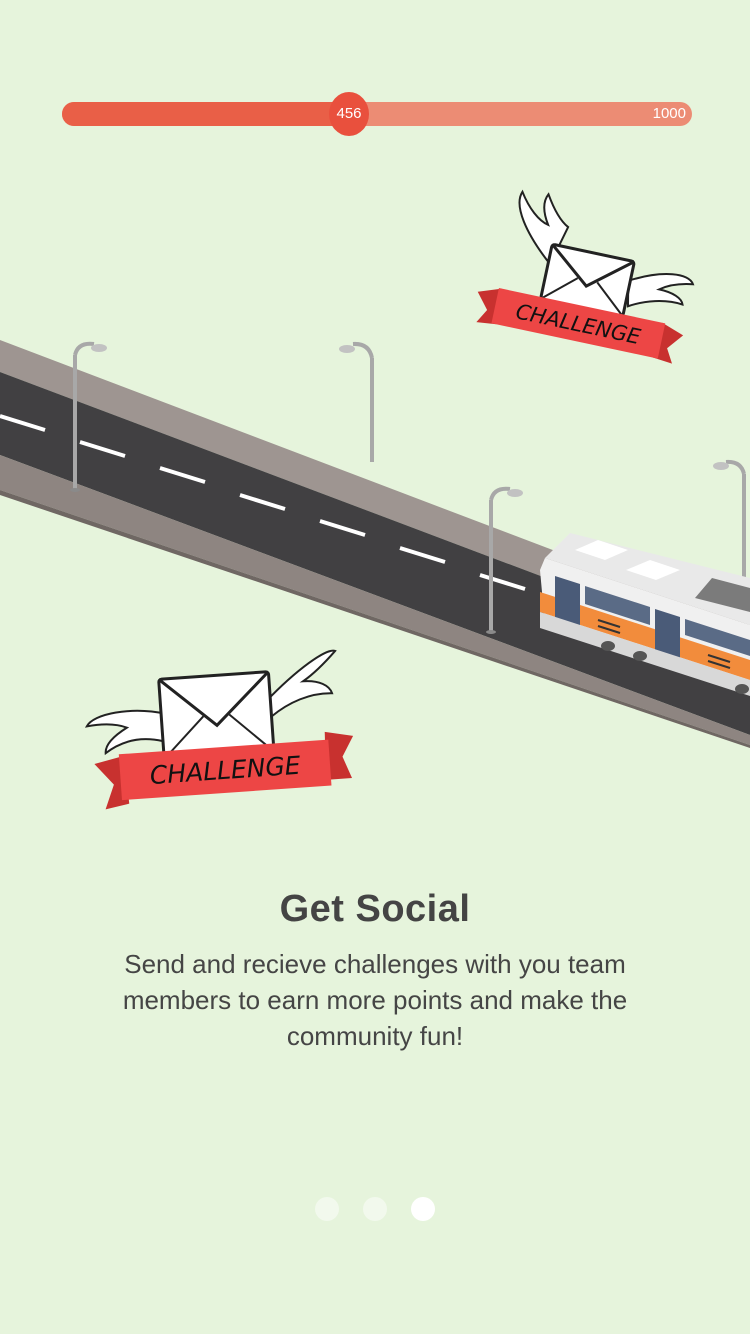  Describe the element at coordinates (356, 401) in the screenshot. I see `street-lamp` at that location.